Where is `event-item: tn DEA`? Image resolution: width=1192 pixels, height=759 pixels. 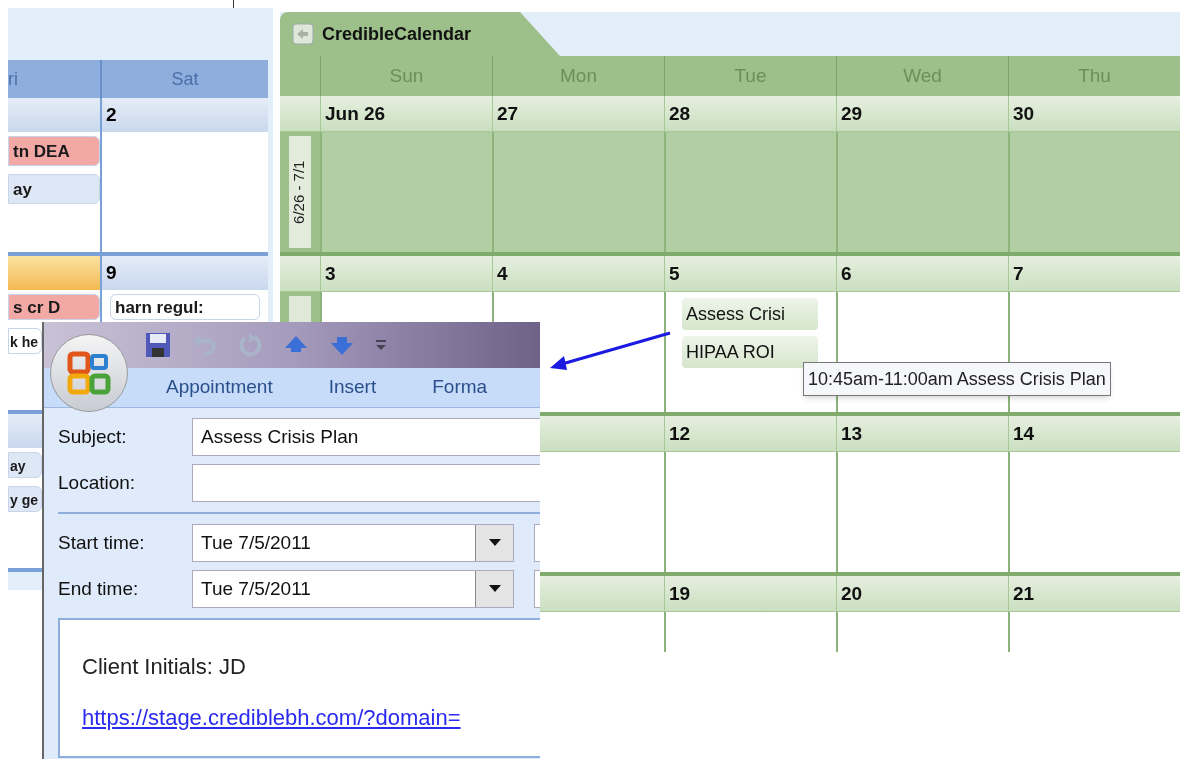
event-item: tn DEA is located at coordinates (54, 151).